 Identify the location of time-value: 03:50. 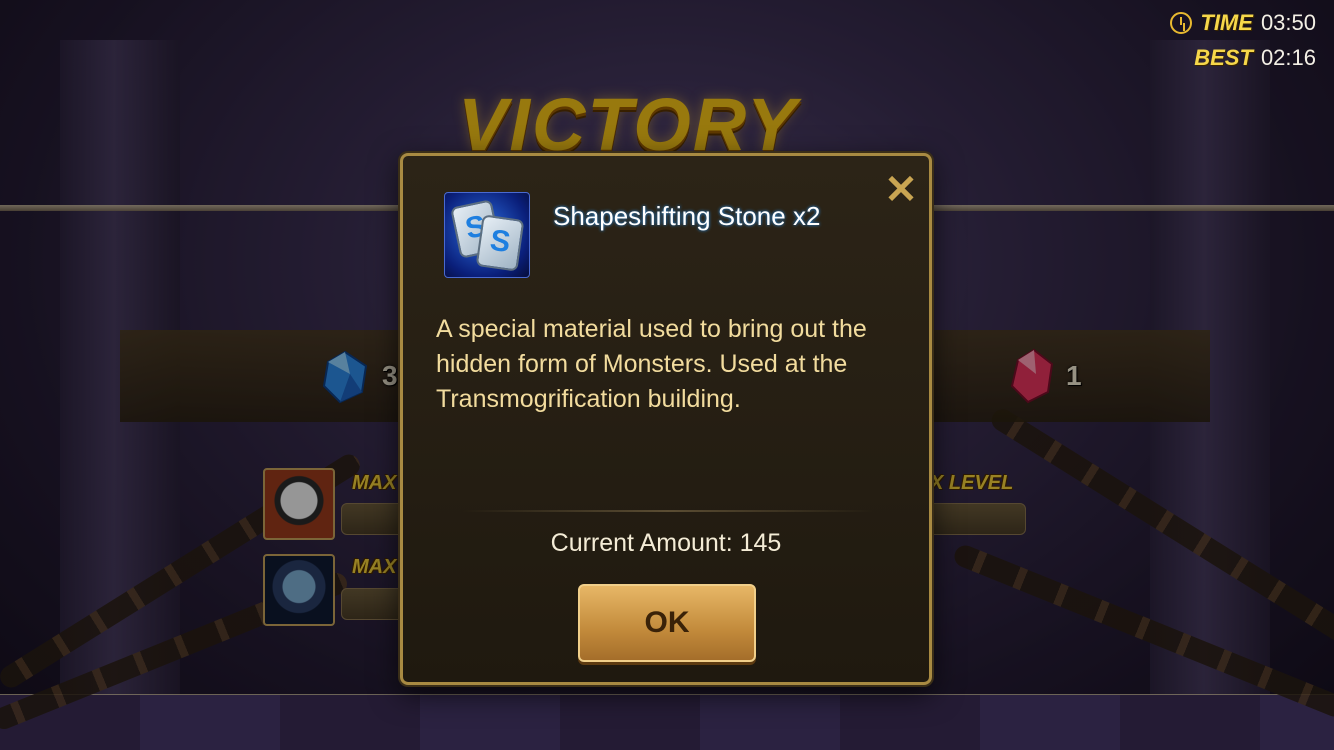
(1288, 22).